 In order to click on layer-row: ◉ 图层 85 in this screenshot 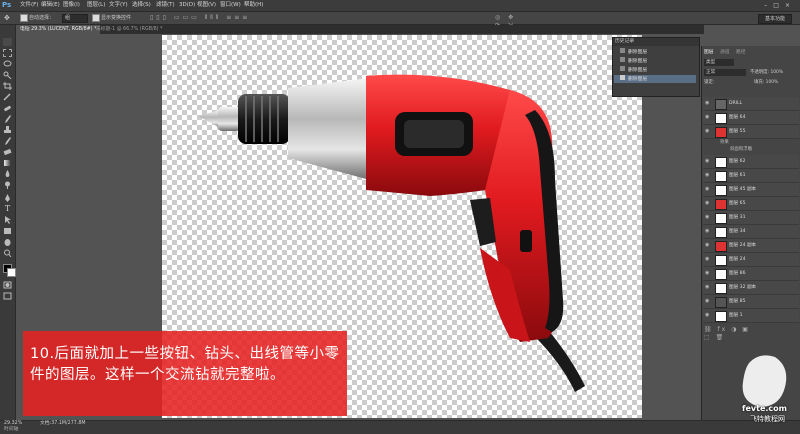, I will do `click(751, 302)`.